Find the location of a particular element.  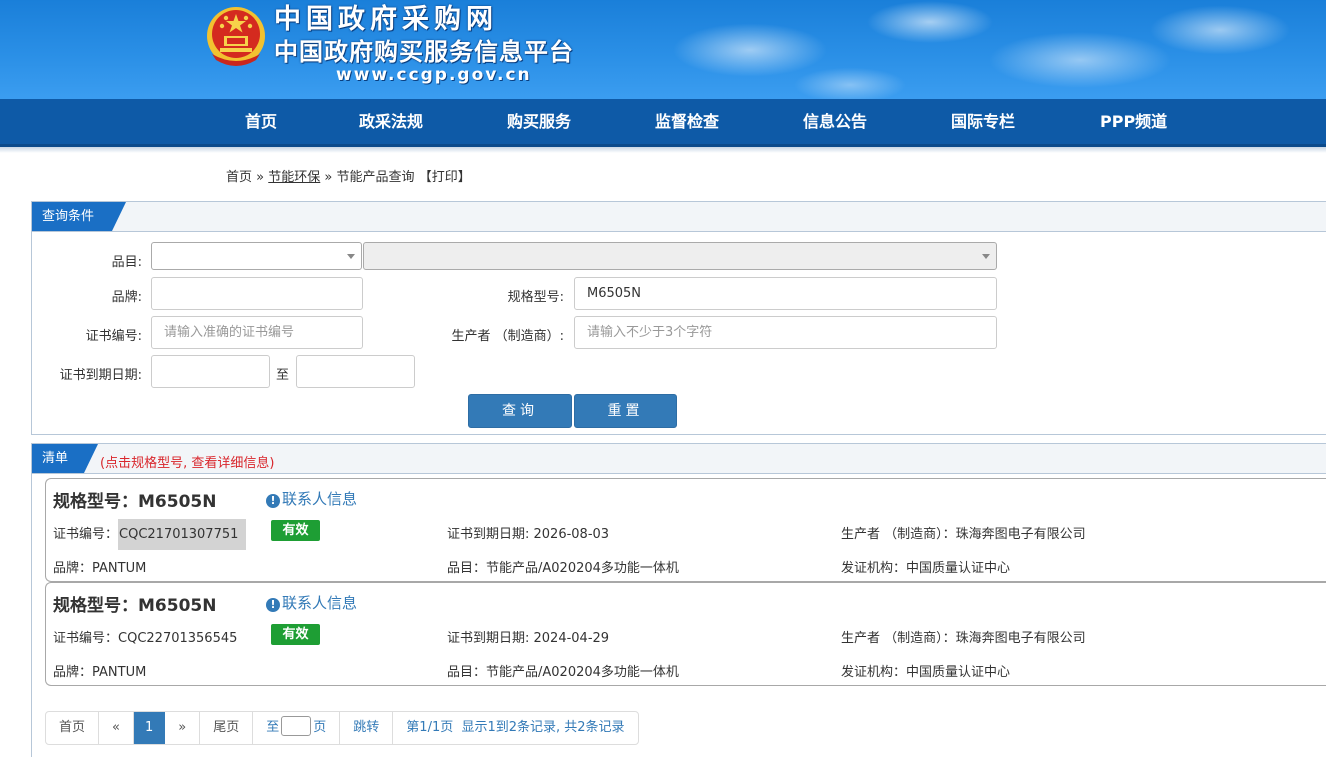

expiry-date-to-label: 至 is located at coordinates (283, 375).